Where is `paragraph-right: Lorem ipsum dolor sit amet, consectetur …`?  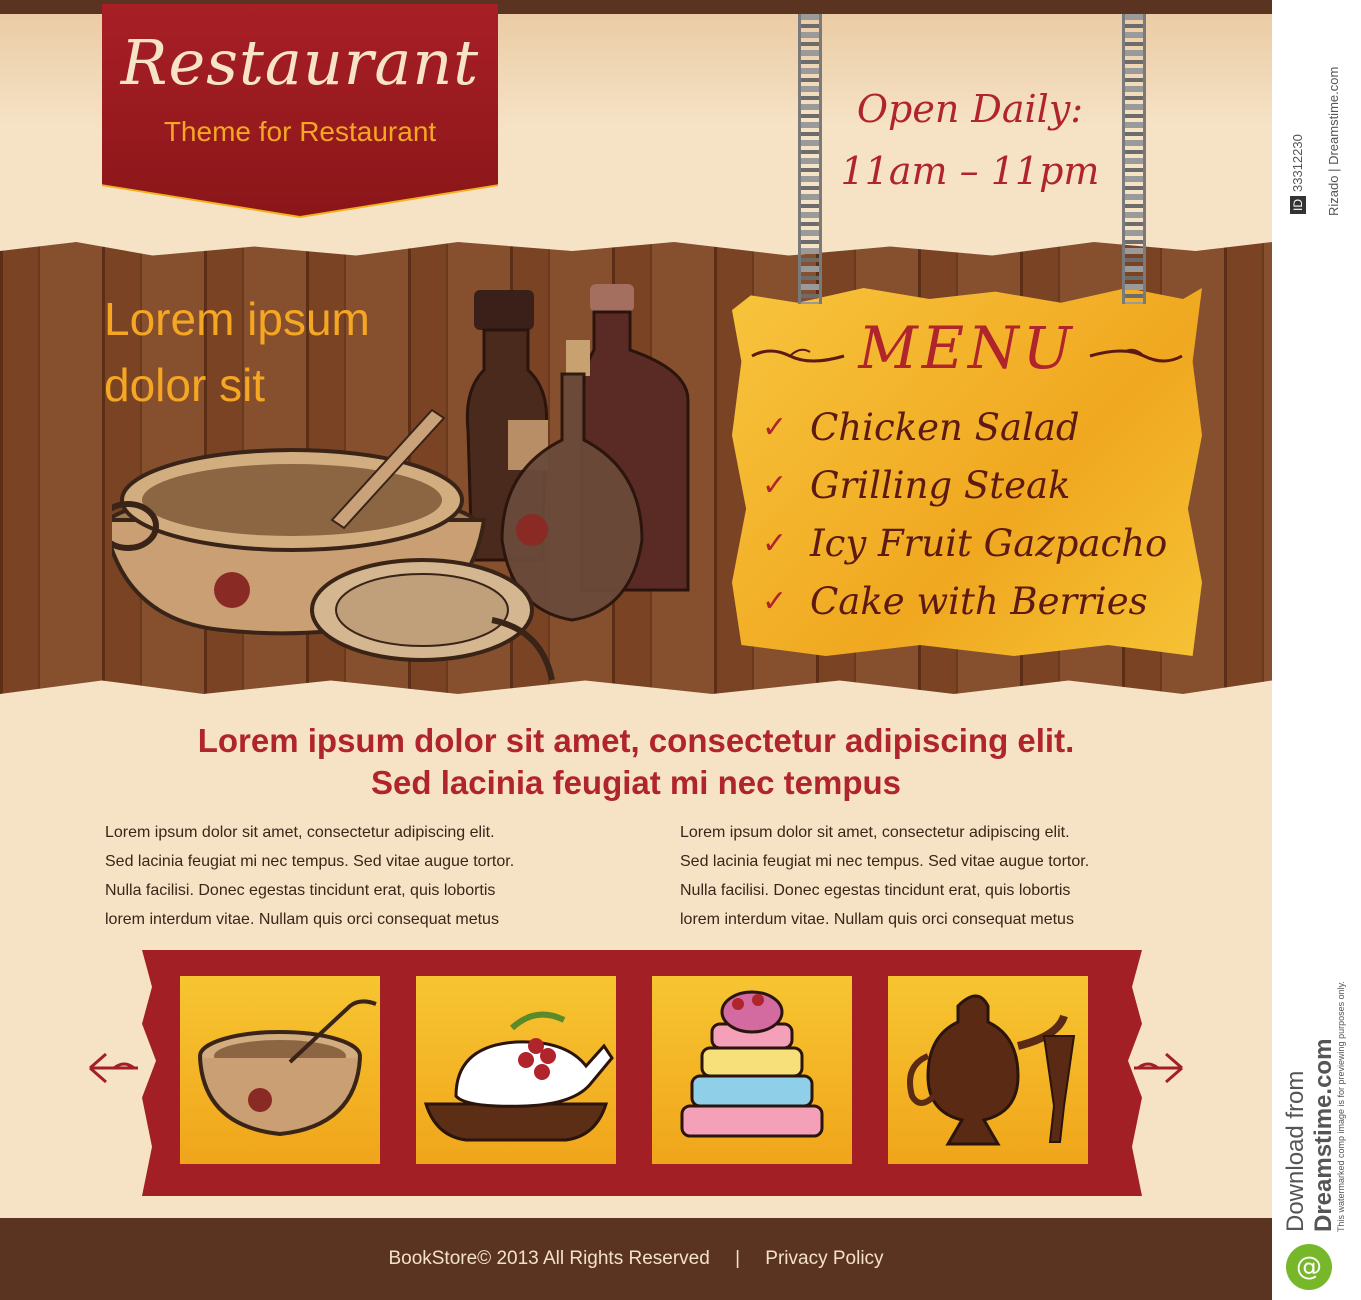
paragraph-right: Lorem ipsum dolor sit amet, consectetur … is located at coordinates (930, 876).